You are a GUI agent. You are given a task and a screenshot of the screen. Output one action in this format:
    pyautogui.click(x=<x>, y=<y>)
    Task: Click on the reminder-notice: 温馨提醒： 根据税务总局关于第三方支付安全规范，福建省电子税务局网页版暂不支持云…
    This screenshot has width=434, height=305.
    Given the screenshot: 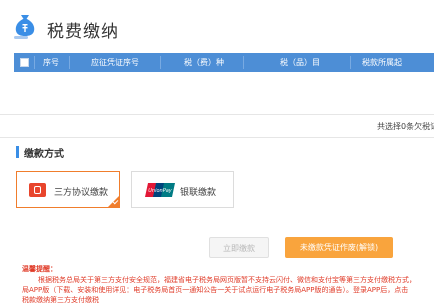 What is the action you would take?
    pyautogui.click(x=228, y=284)
    